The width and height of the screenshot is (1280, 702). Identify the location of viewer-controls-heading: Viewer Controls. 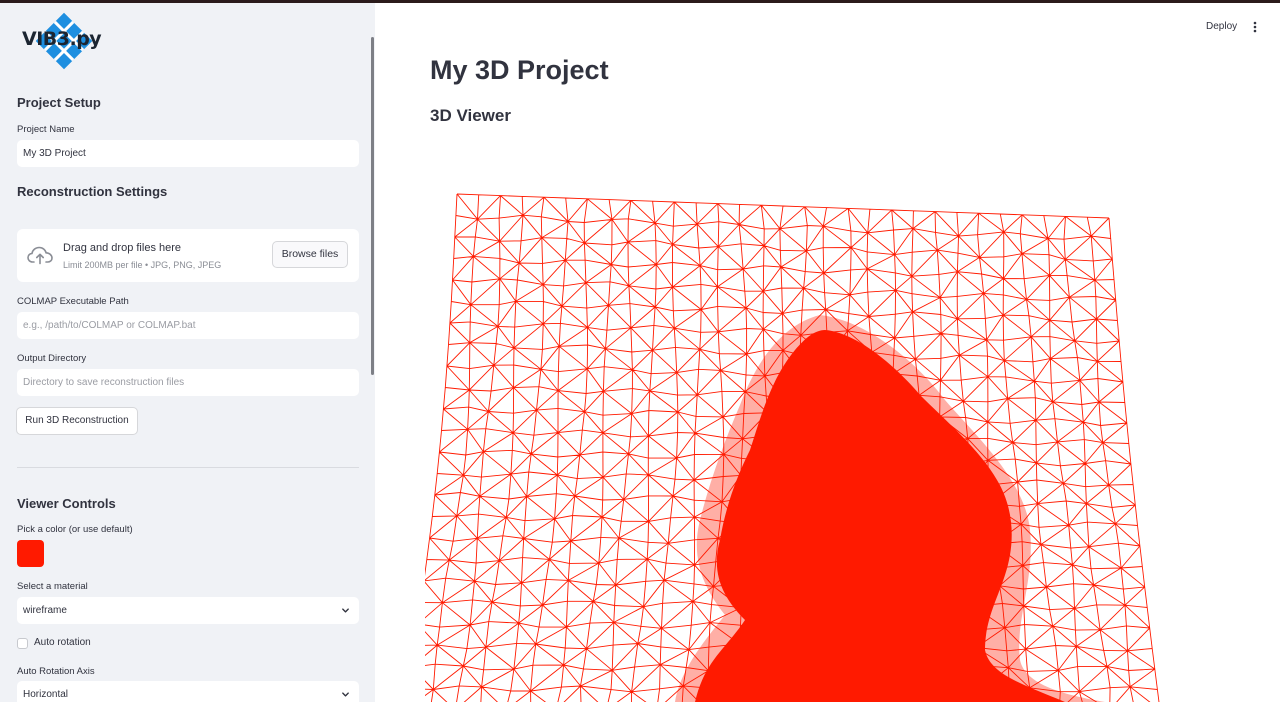
(66, 503).